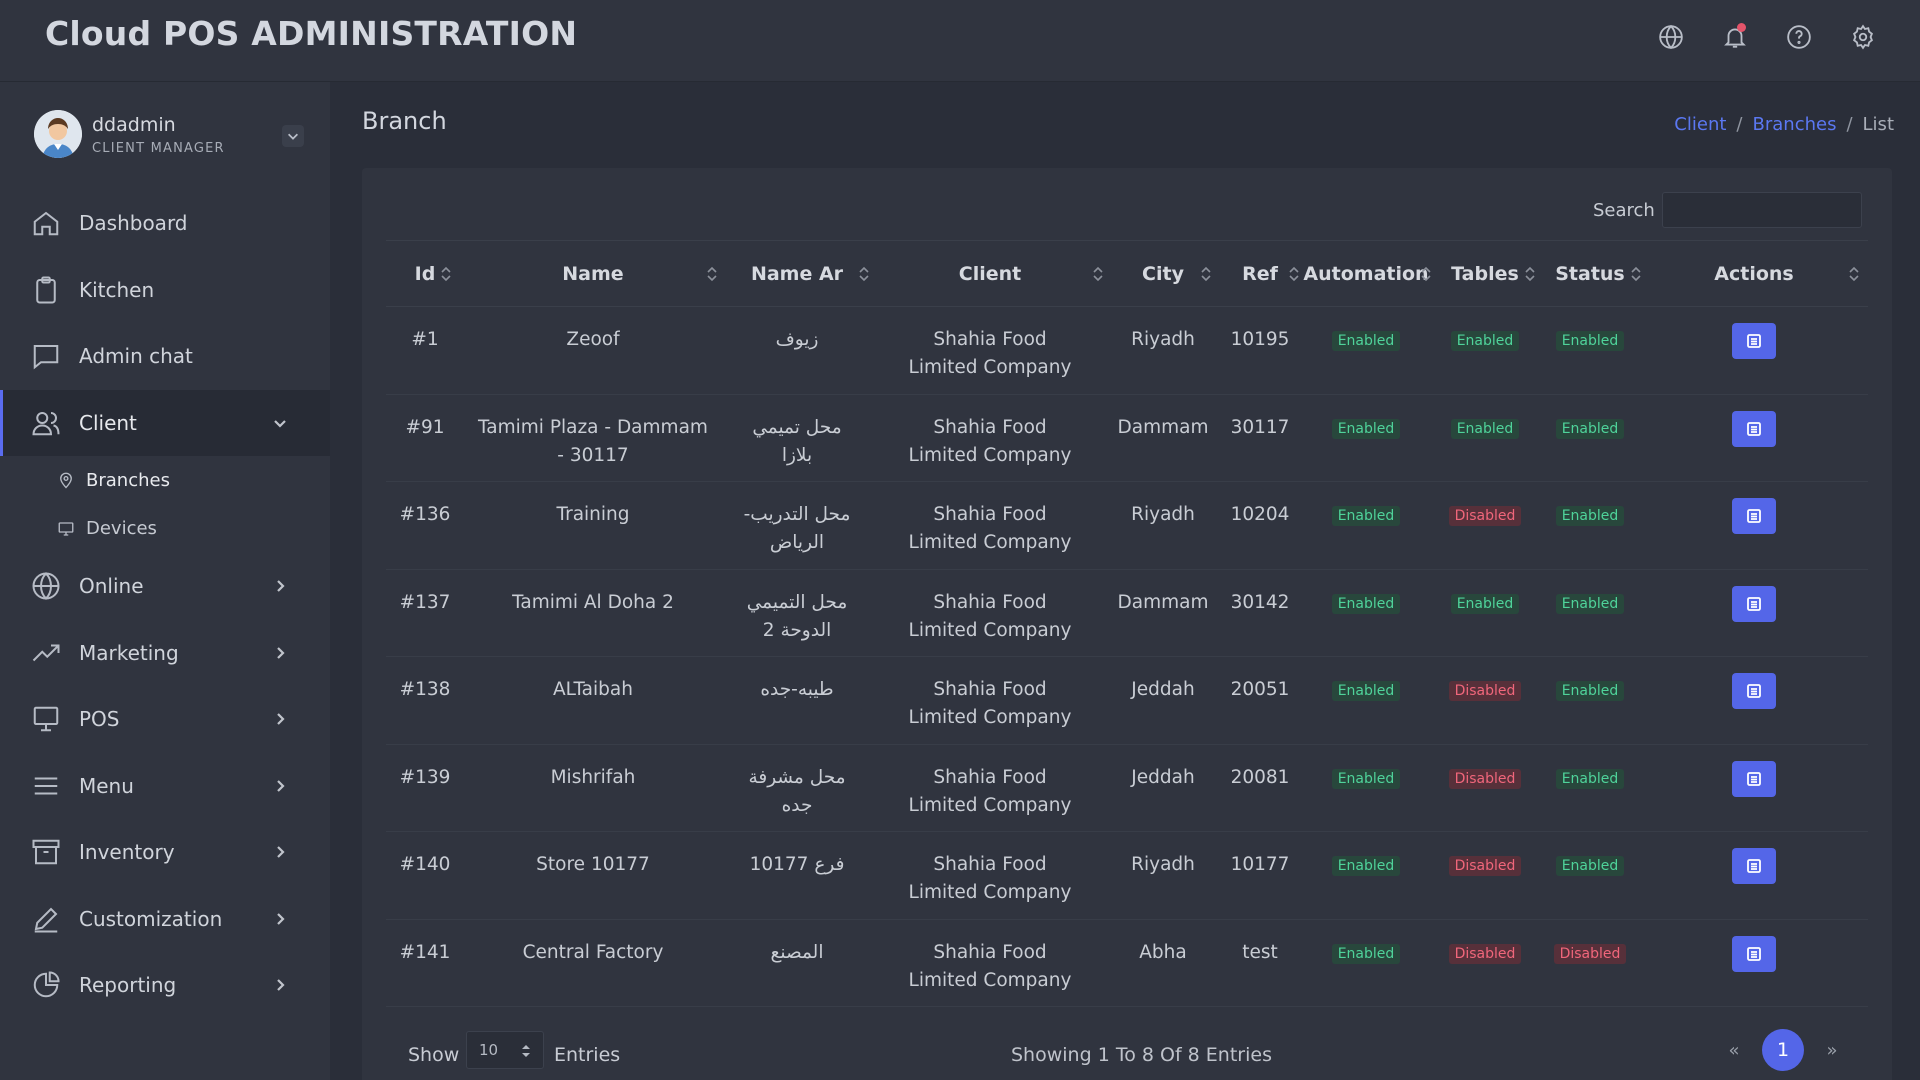  I want to click on cell-id: #137, so click(425, 613).